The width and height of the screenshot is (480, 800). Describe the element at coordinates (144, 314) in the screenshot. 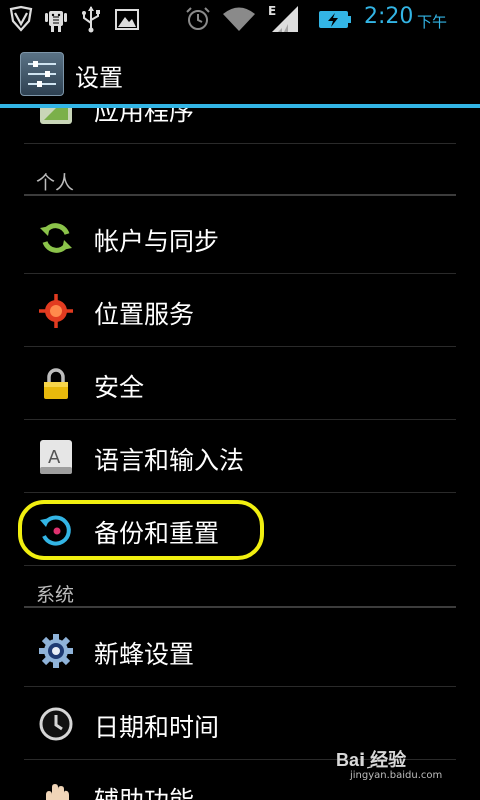

I see `list-item-label: 位置服务` at that location.